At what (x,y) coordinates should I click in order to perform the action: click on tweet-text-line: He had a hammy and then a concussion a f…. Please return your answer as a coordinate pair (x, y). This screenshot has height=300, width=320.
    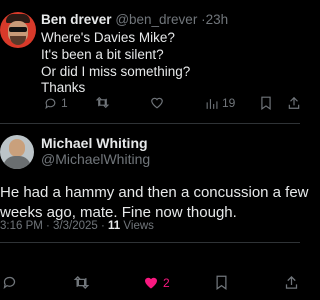
    Looking at the image, I should click on (154, 192).